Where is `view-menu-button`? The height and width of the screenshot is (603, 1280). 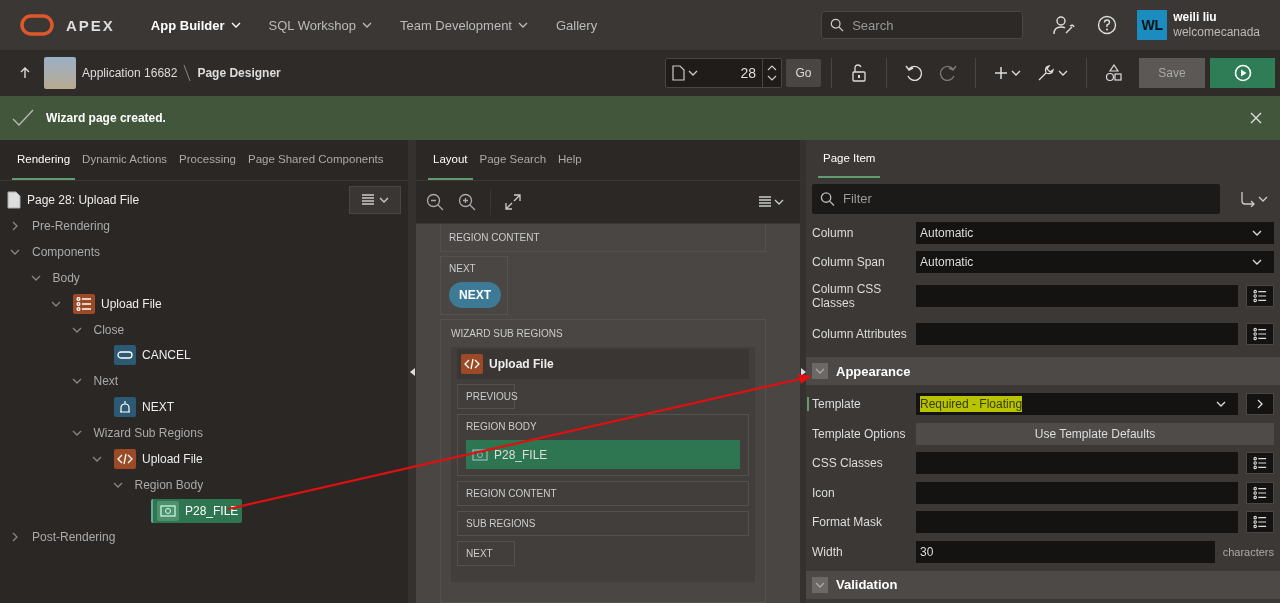
view-menu-button is located at coordinates (375, 200).